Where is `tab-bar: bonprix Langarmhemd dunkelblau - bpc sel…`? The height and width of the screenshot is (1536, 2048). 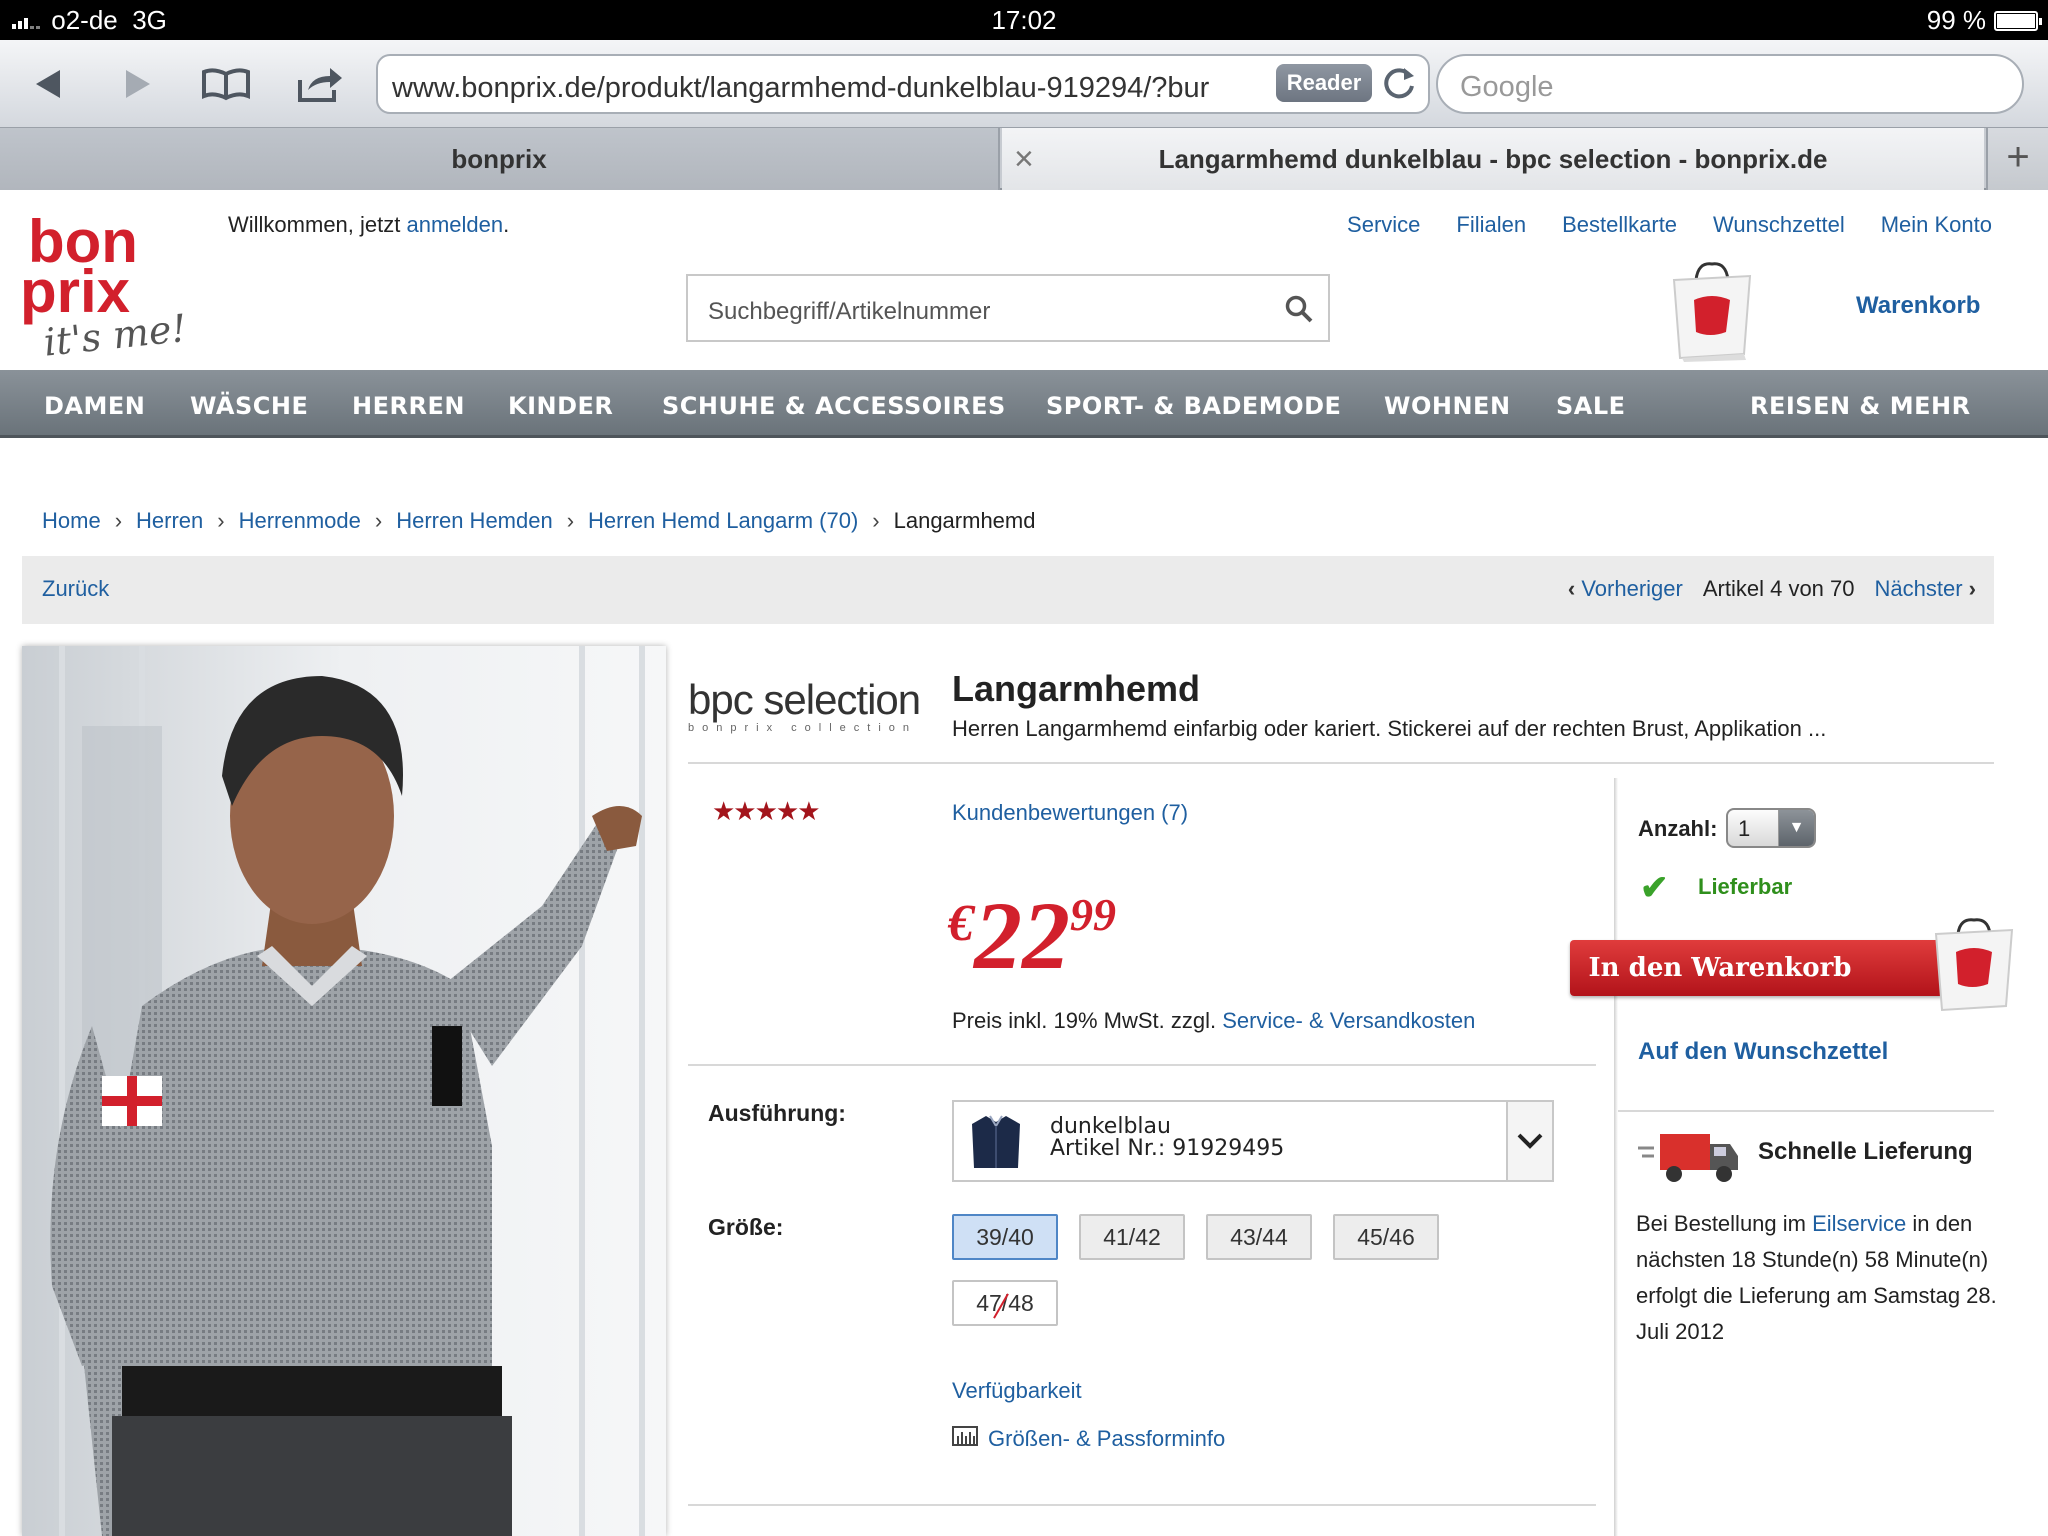
tab-bar: bonprix Langarmhemd dunkelblau - bpc sel… is located at coordinates (1024, 159).